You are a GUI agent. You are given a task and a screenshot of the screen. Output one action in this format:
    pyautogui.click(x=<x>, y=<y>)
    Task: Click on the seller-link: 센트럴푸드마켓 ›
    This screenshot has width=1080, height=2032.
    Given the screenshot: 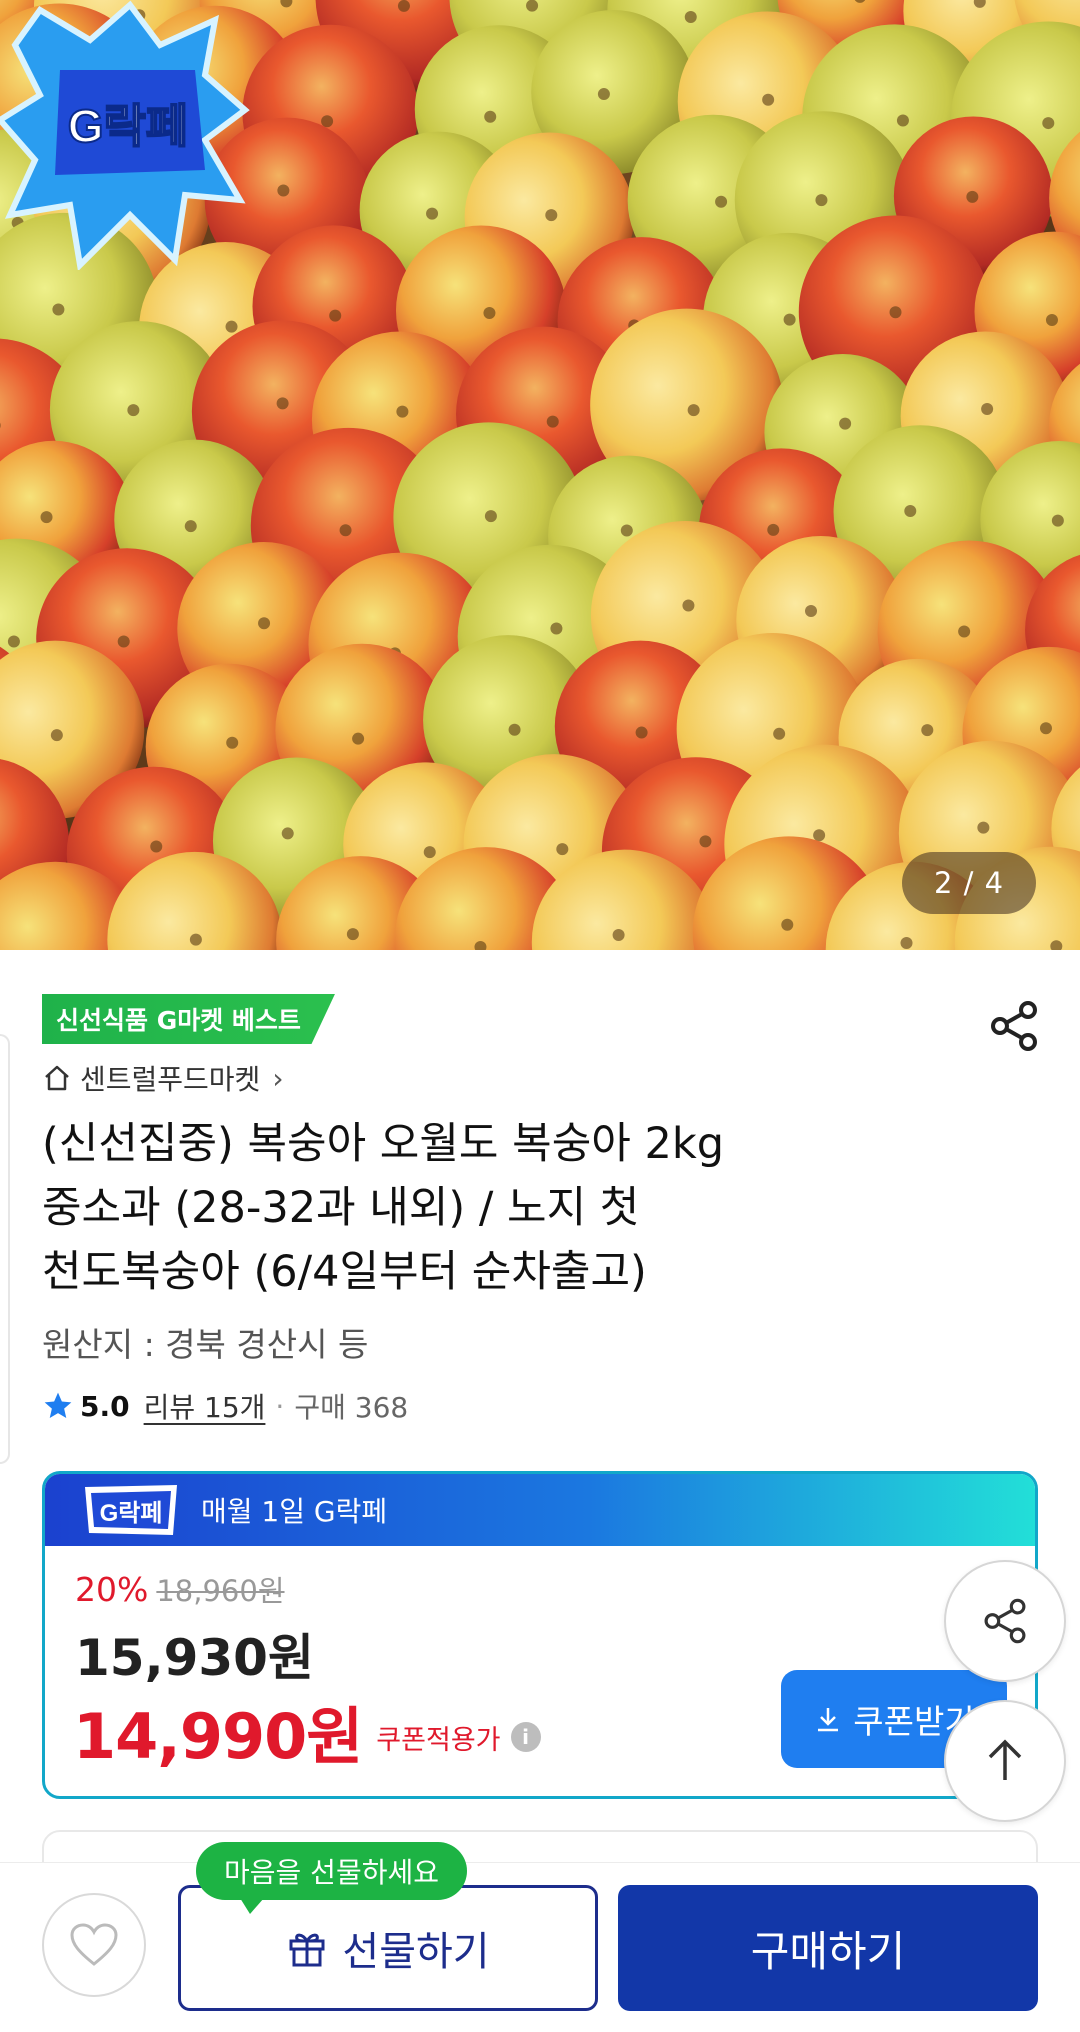 What is the action you would take?
    pyautogui.click(x=163, y=1078)
    